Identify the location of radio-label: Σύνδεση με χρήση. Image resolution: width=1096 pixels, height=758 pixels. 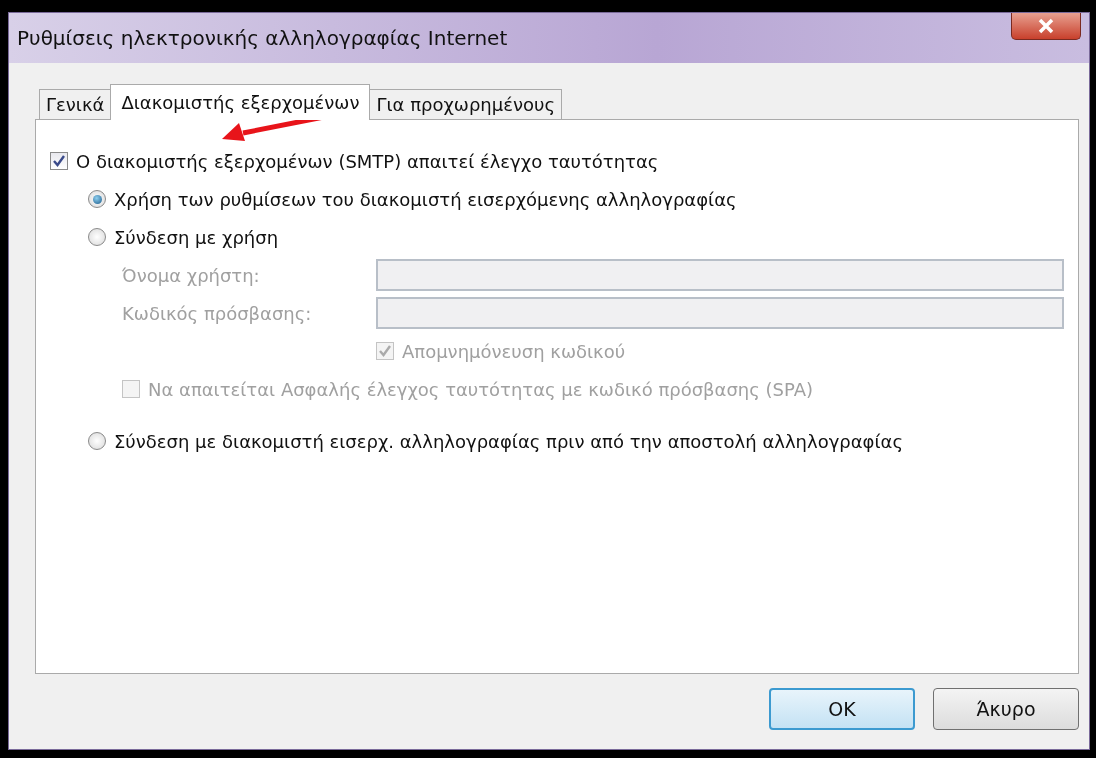
(196, 237).